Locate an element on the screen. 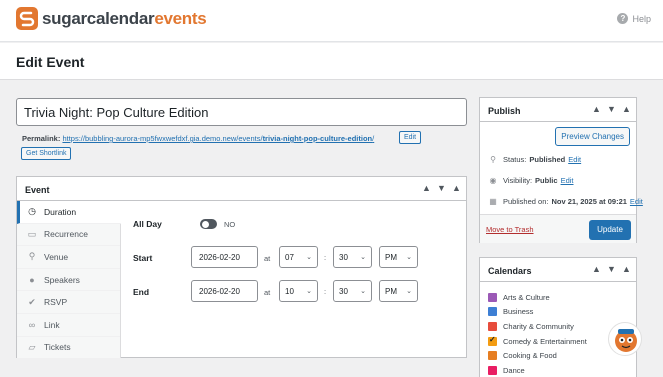 This screenshot has width=663, height=377. calendar-item: Cooking & Food is located at coordinates (537, 355).